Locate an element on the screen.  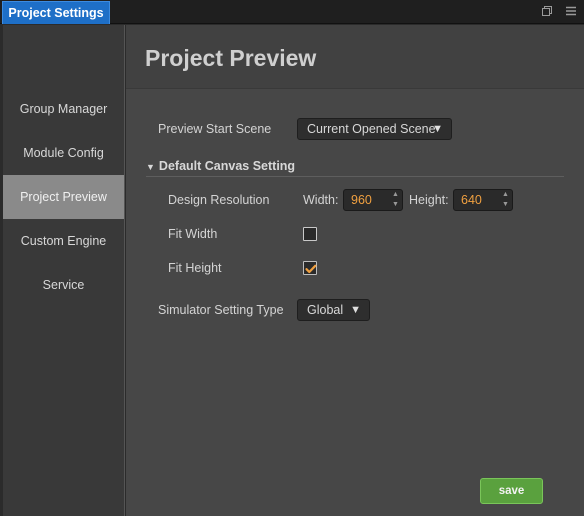
simulator-setting-type-dropdown: Global ▼ is located at coordinates (333, 310).